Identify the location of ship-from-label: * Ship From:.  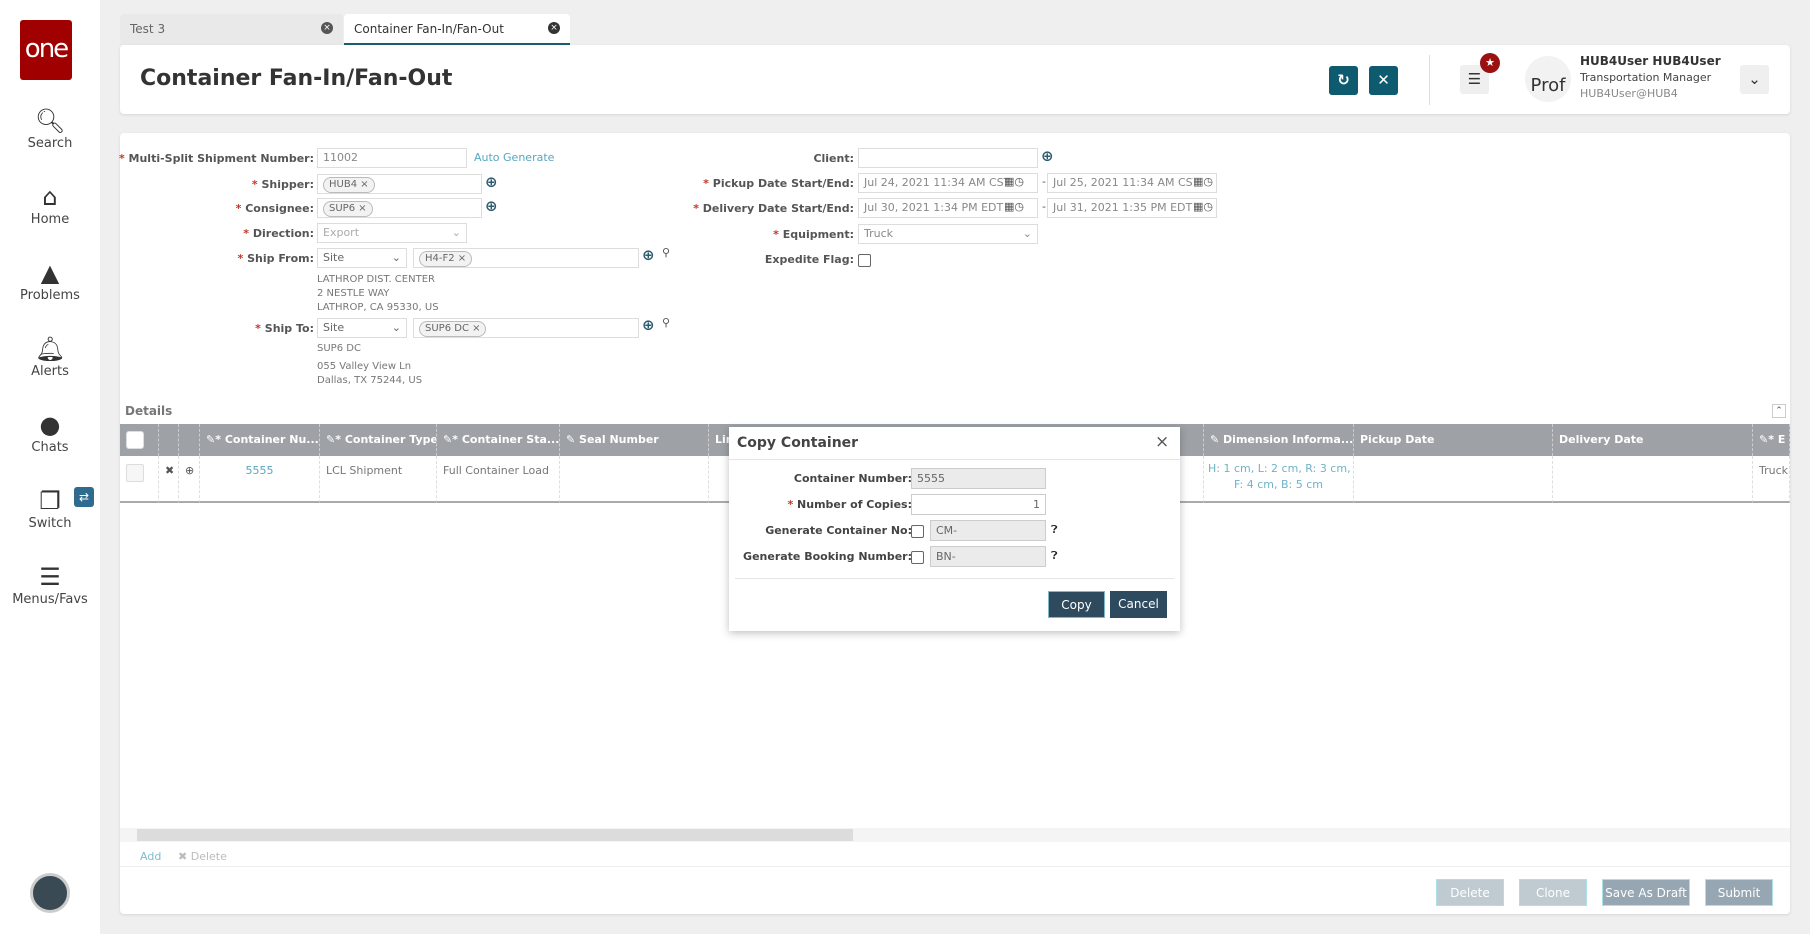
(275, 258).